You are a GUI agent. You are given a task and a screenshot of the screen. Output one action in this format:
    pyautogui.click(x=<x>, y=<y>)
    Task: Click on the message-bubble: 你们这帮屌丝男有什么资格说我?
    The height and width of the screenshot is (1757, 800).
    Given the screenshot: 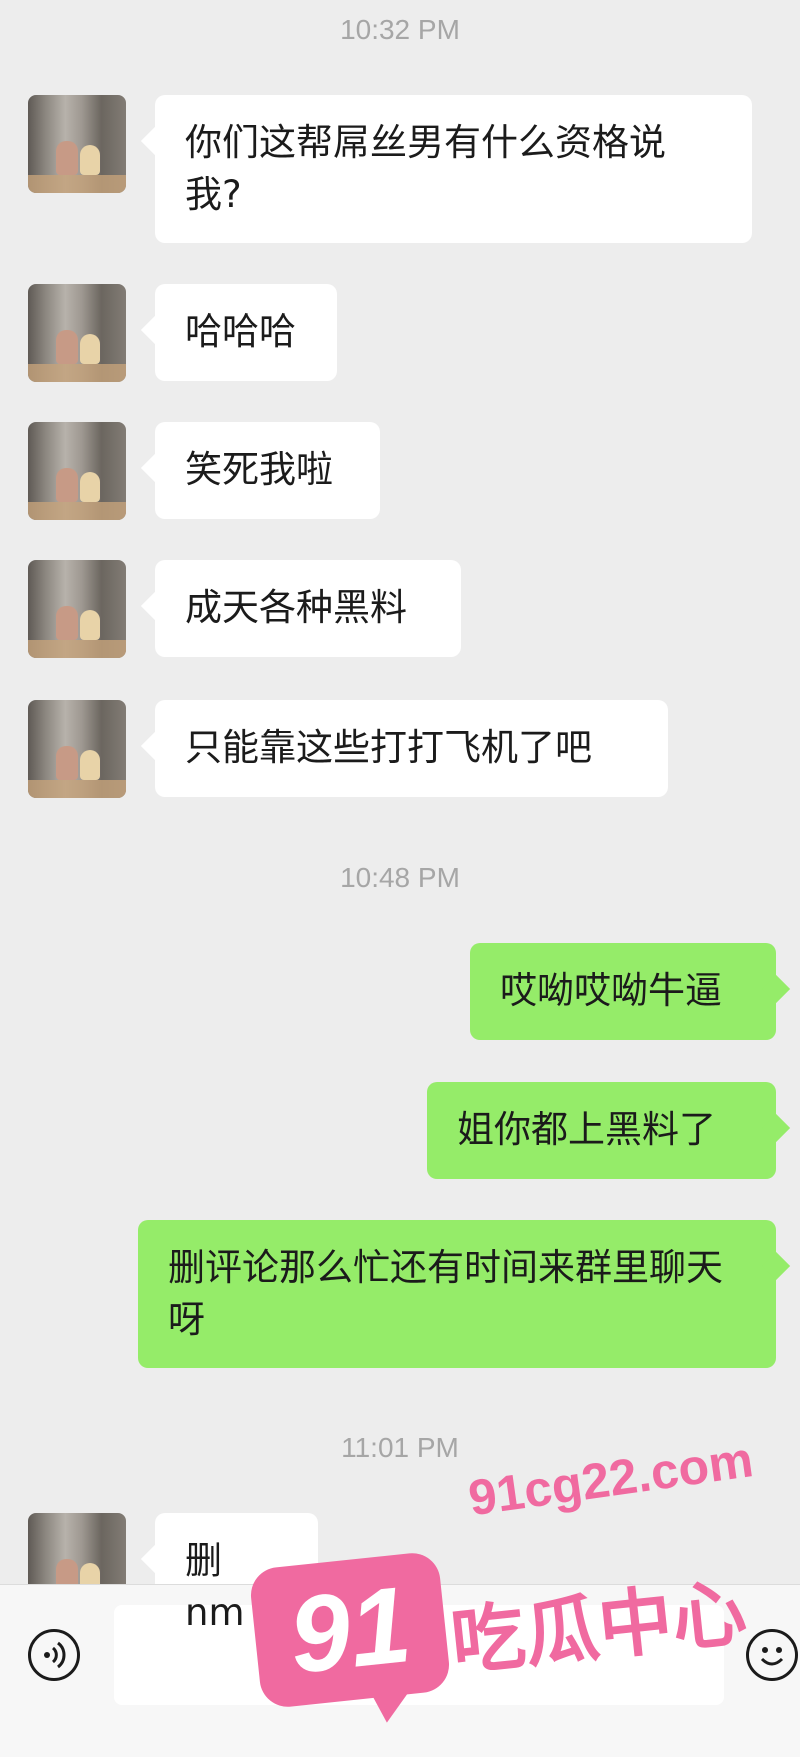 What is the action you would take?
    pyautogui.click(x=453, y=169)
    